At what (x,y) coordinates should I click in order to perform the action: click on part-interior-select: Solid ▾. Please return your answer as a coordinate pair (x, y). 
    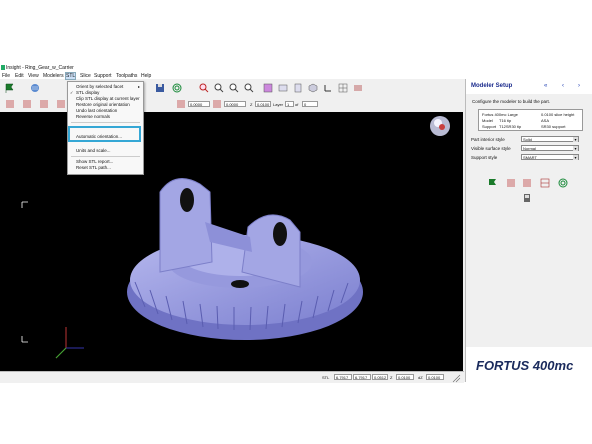
    Looking at the image, I should click on (550, 139).